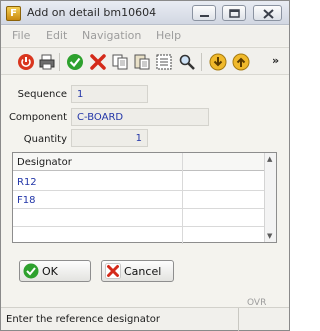  What do you see at coordinates (37, 117) in the screenshot?
I see `component-label: Component` at bounding box center [37, 117].